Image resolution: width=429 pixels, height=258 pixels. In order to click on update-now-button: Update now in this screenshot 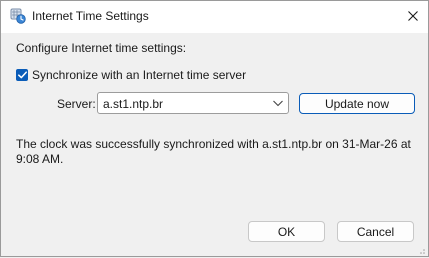, I will do `click(357, 103)`.